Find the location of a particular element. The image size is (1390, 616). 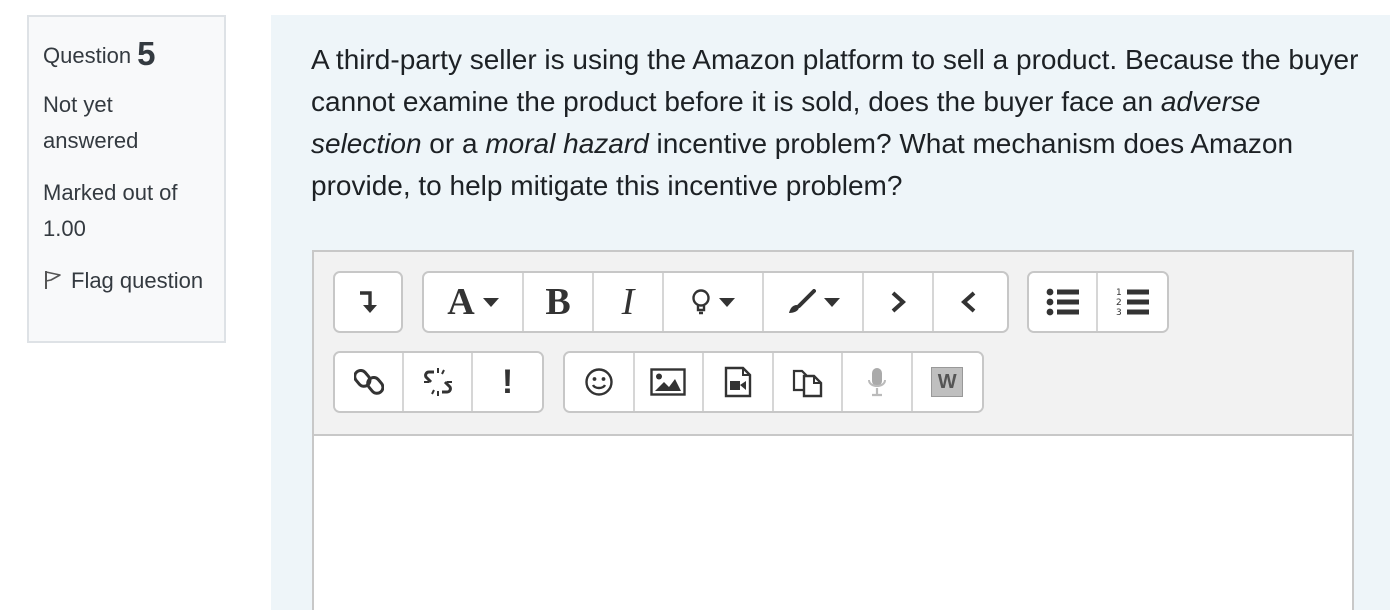

link-icon is located at coordinates (368, 381).